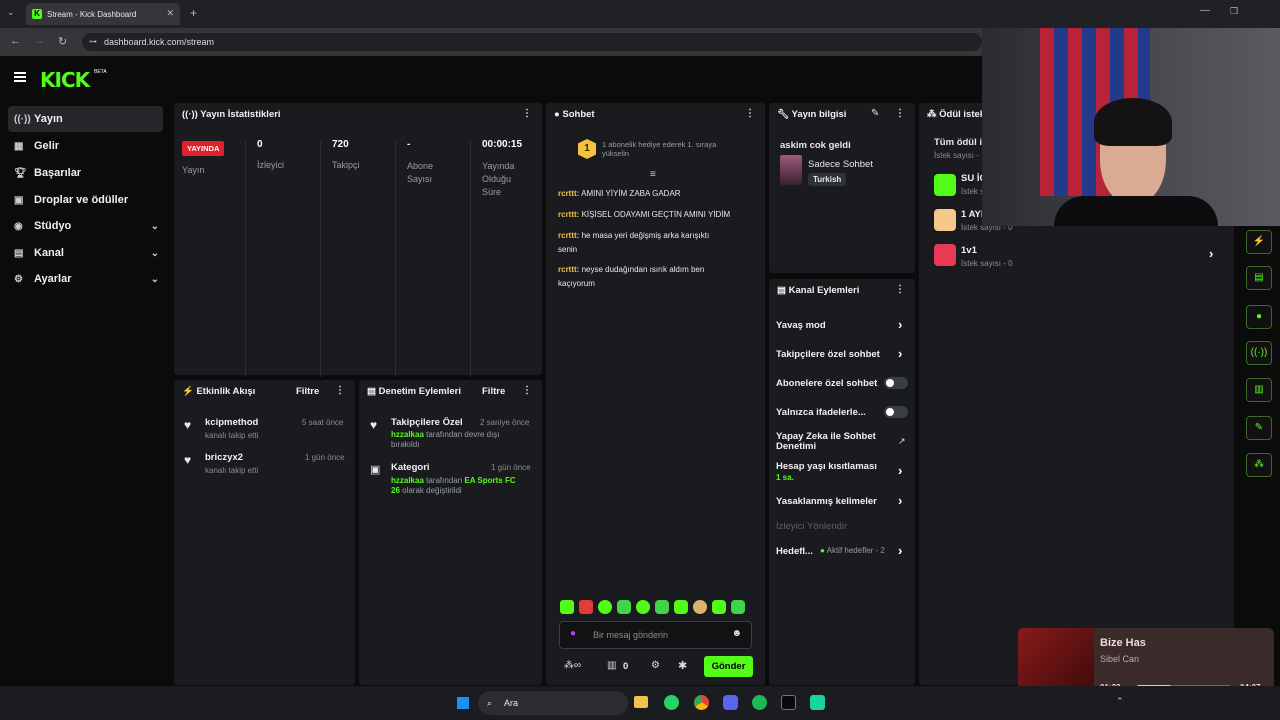 The height and width of the screenshot is (720, 1280). Describe the element at coordinates (93, 42) in the screenshot. I see `site-info-icon: ⊶` at that location.